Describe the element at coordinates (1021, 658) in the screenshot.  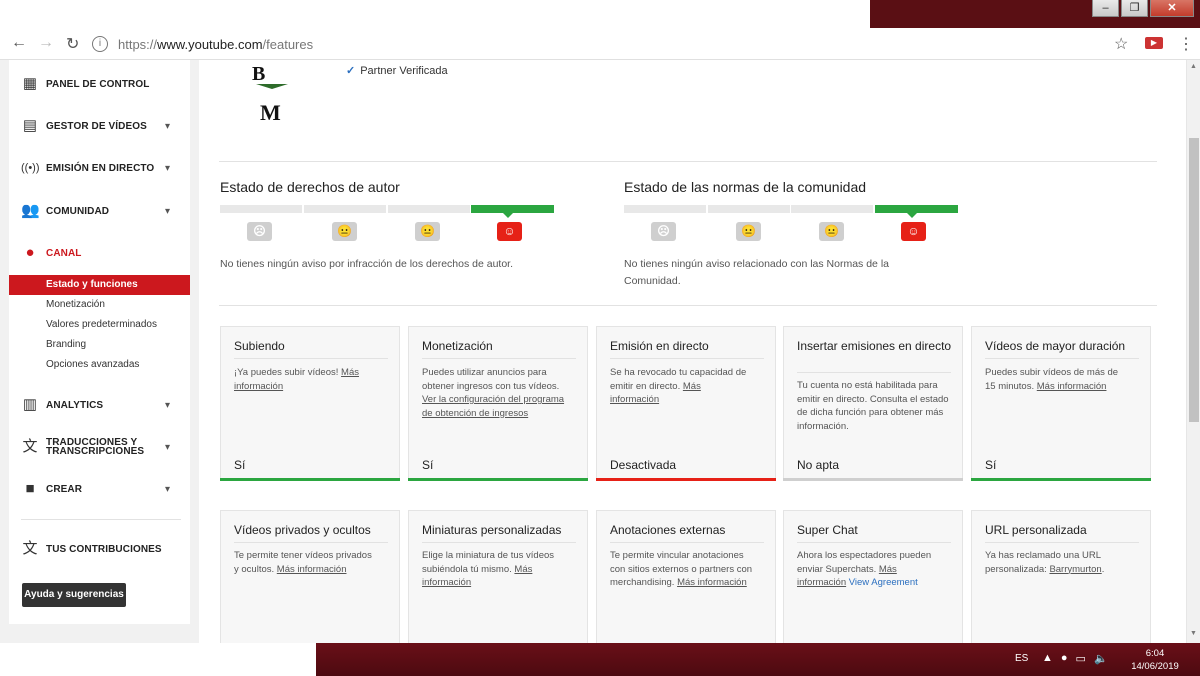
I see `language-indicator: ES` at that location.